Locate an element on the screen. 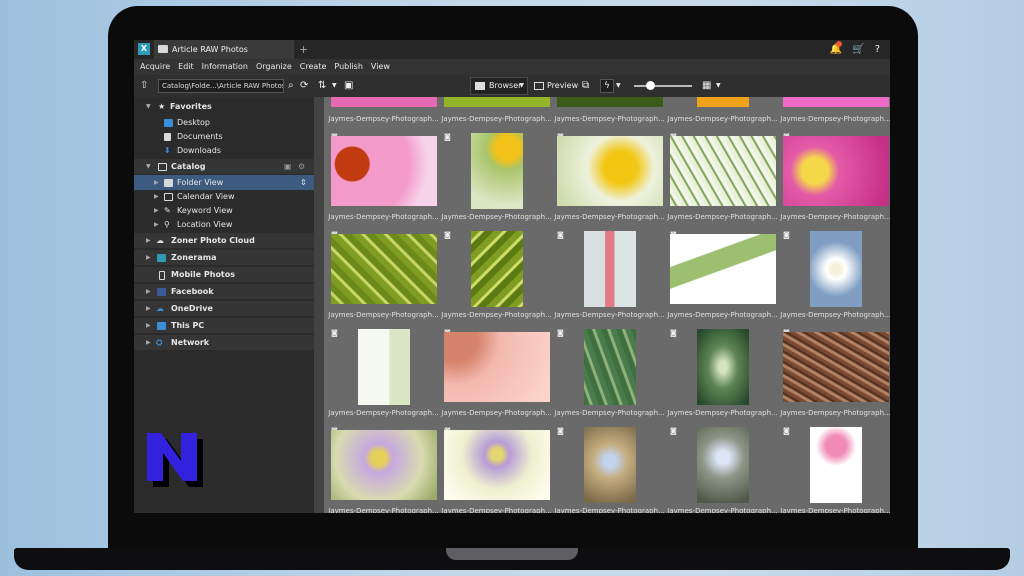  sidebar-item-facebook: ▶ Facebook is located at coordinates (224, 291).